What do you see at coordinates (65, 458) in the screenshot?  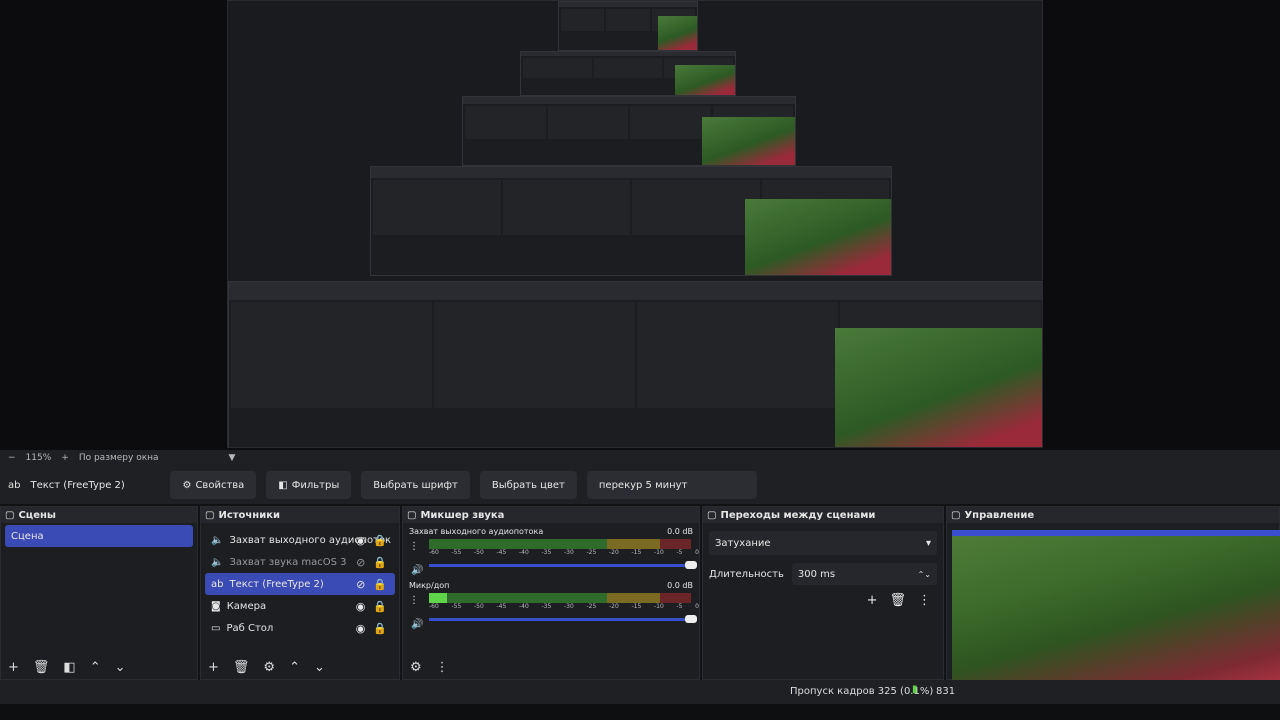 I see `zoom-in-button: +` at bounding box center [65, 458].